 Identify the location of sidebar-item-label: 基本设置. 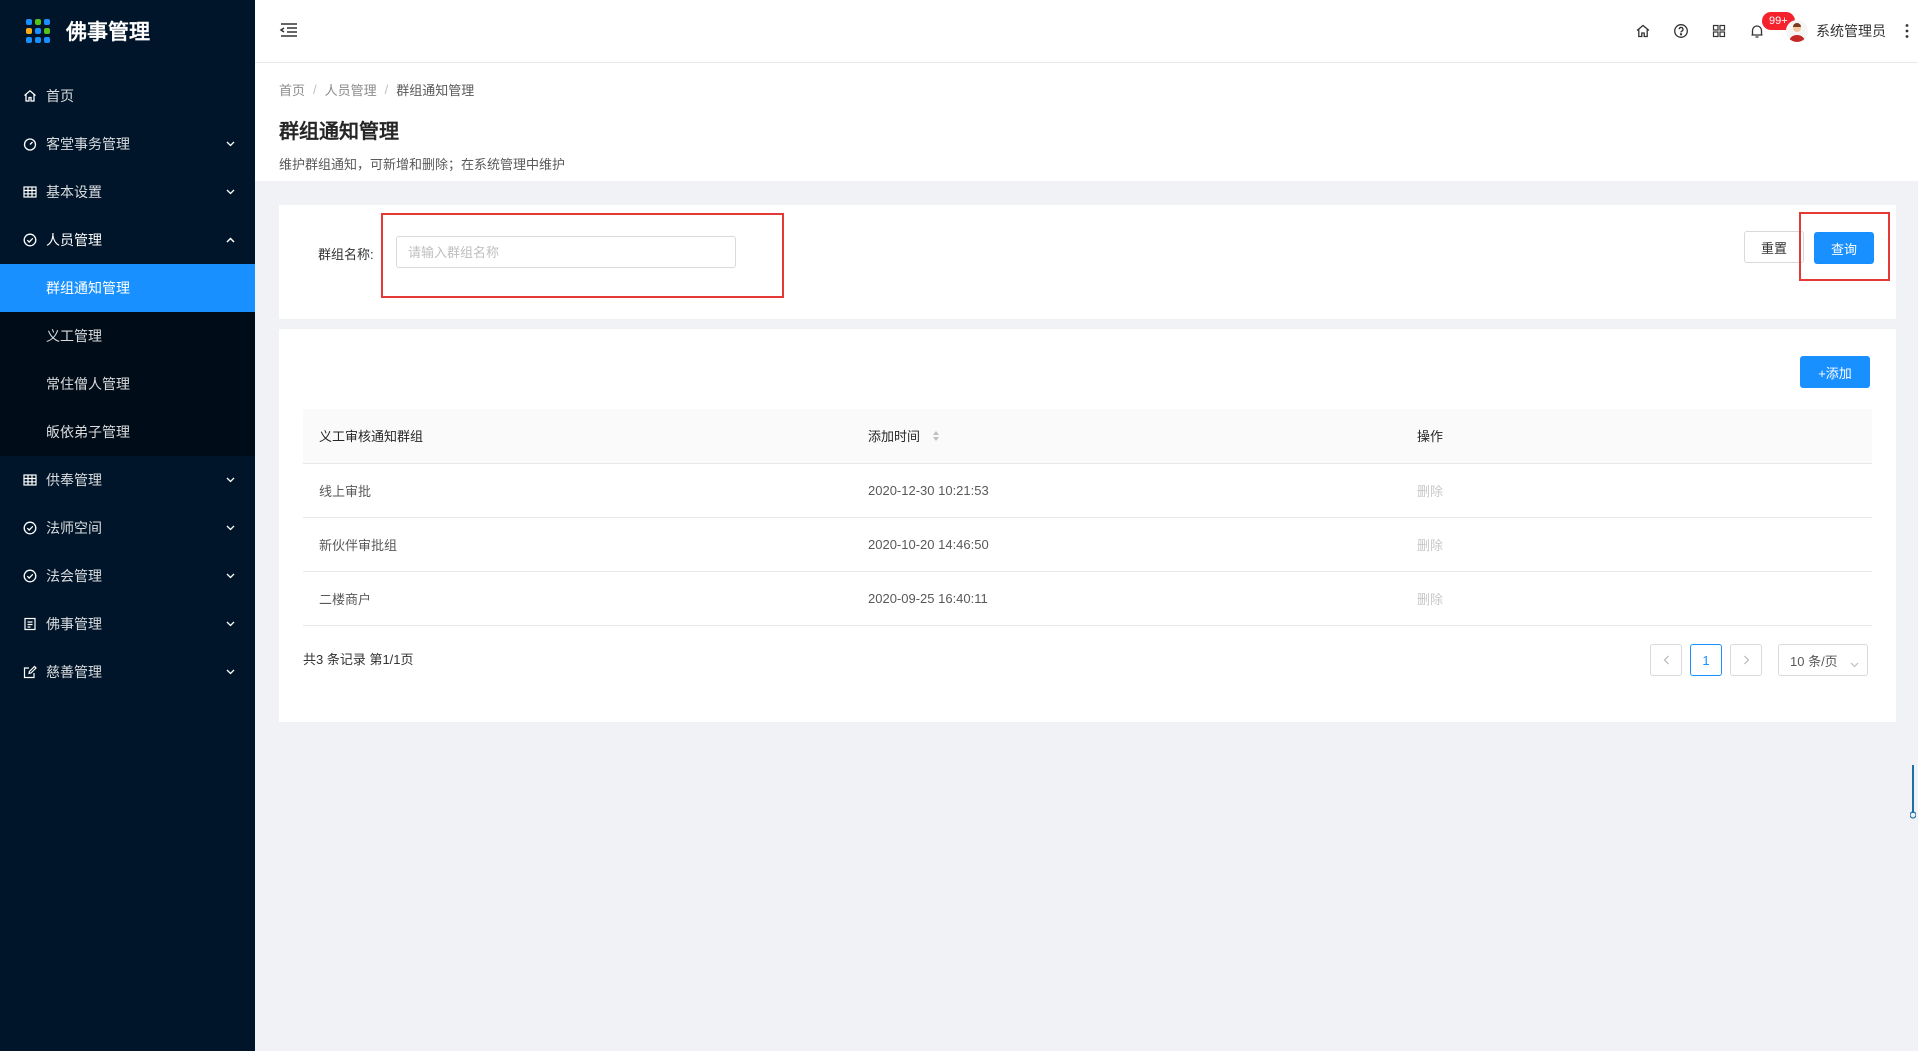
(74, 192).